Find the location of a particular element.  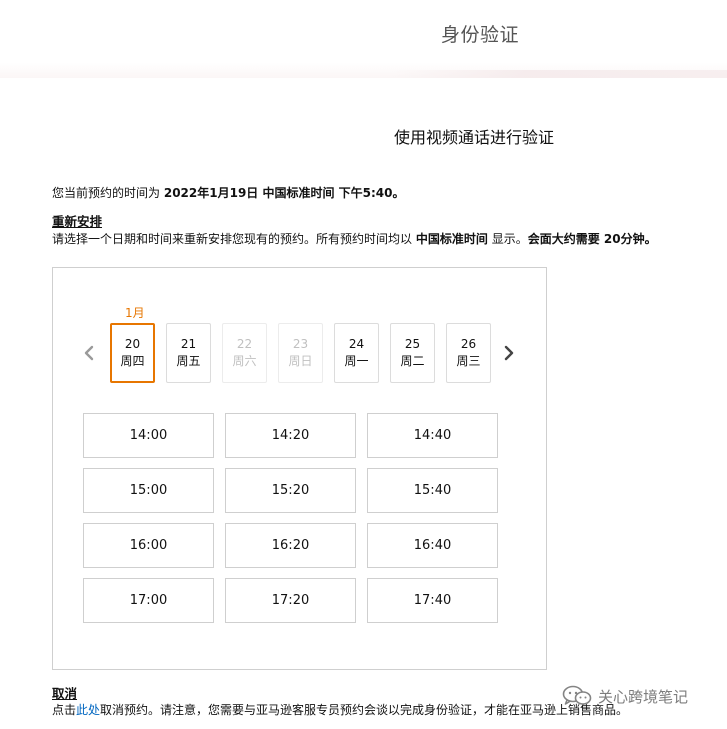

watermark-text: 关心跨境笔记 is located at coordinates (643, 696).